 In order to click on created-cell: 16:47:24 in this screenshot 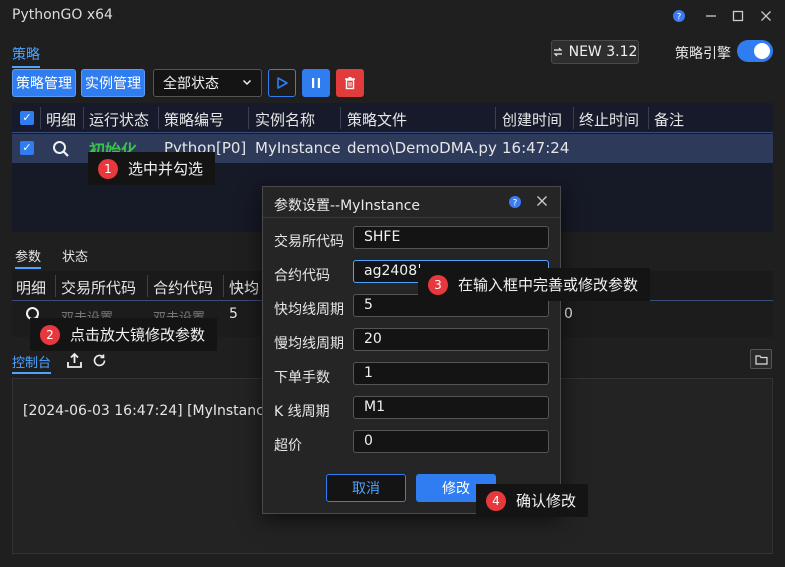, I will do `click(536, 148)`.